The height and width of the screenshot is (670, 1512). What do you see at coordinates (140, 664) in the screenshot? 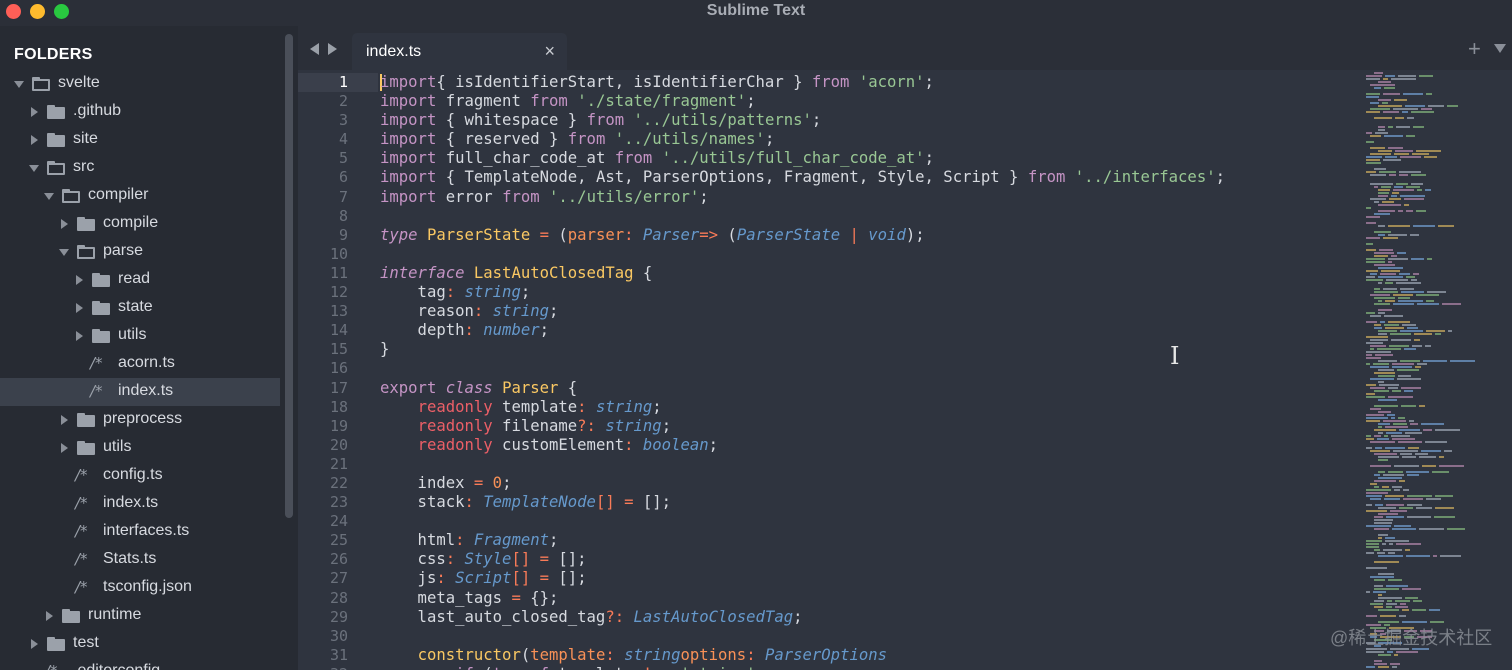
I see `sidebar-file-item: /* .editorconfig` at bounding box center [140, 664].